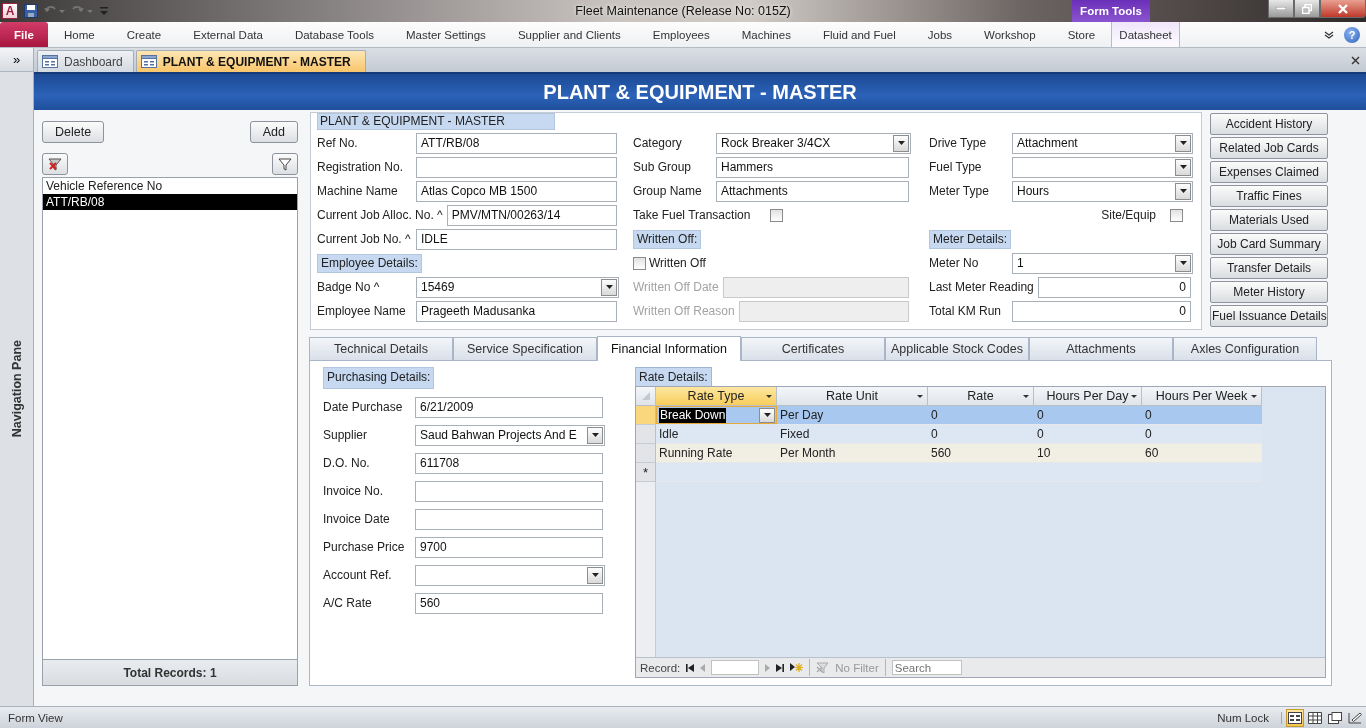 The width and height of the screenshot is (1366, 728). What do you see at coordinates (1269, 124) in the screenshot?
I see `action-button: Accident History` at bounding box center [1269, 124].